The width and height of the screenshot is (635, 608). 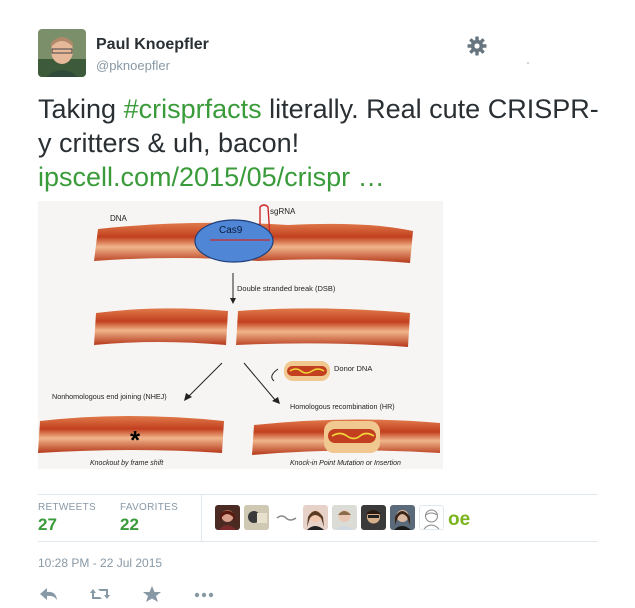 I want to click on favoriter-avatar-oe-text: oe, so click(x=459, y=519).